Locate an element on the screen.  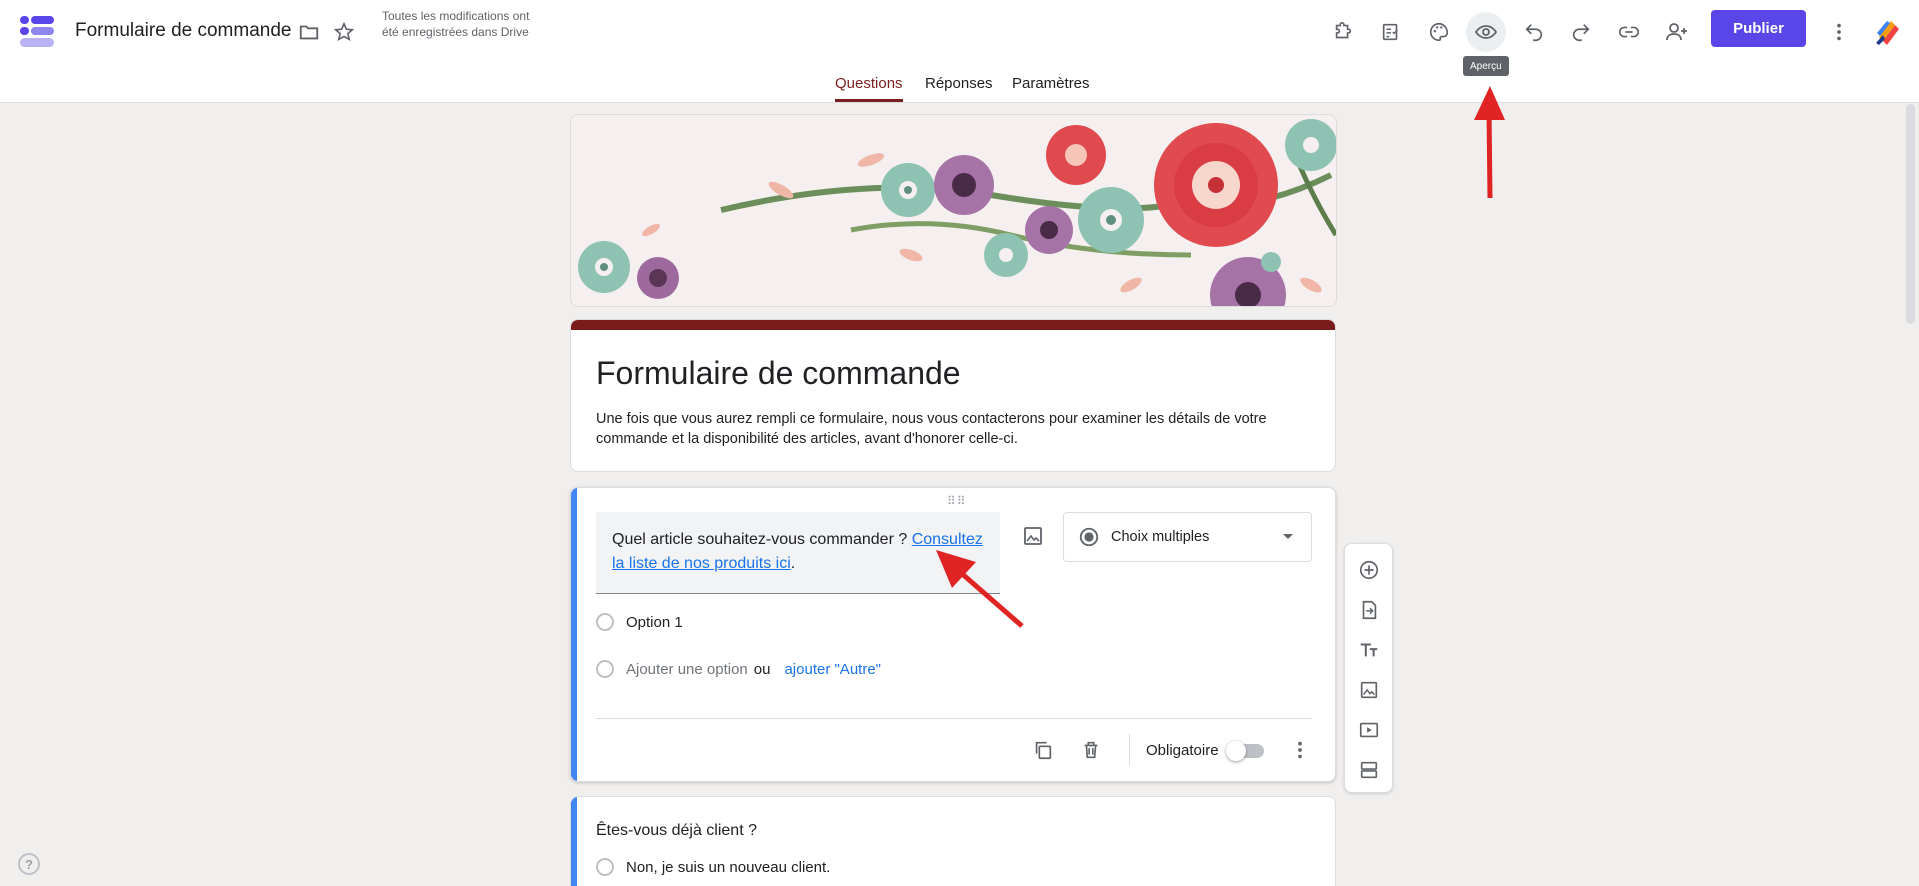
question-2-option-1: Non, je suis un nouveau client. is located at coordinates (713, 867).